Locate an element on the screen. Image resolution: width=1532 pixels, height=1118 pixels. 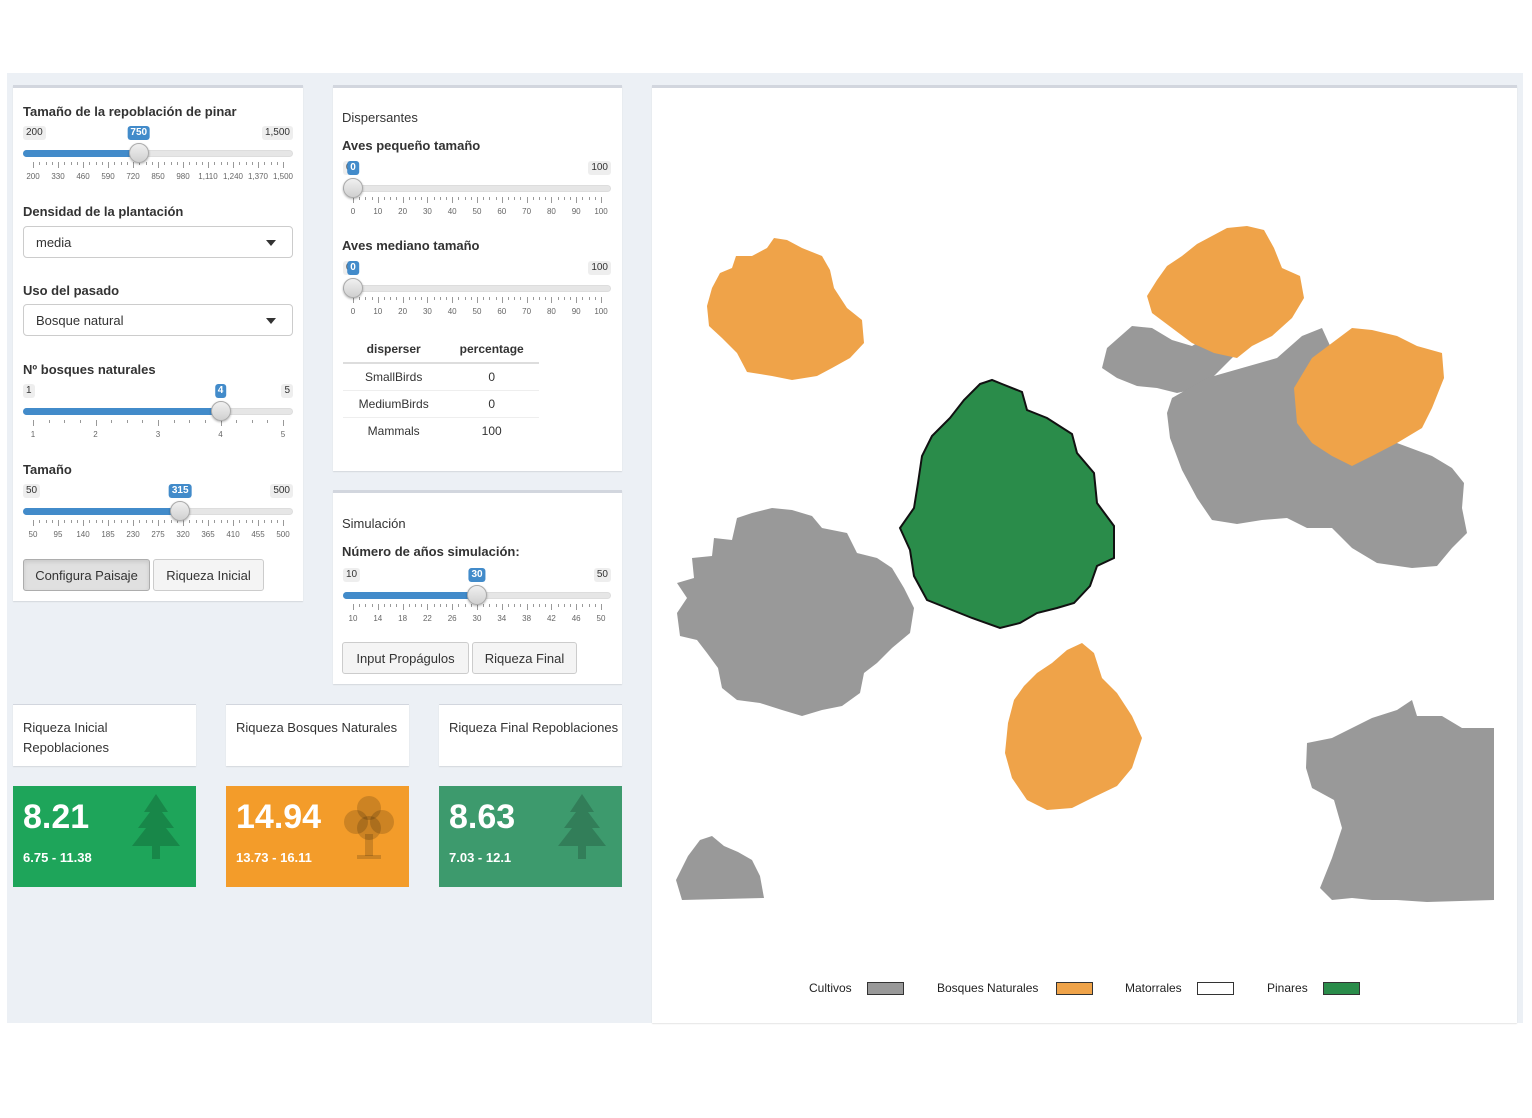
slider-max-label: 100 is located at coordinates (599, 268).